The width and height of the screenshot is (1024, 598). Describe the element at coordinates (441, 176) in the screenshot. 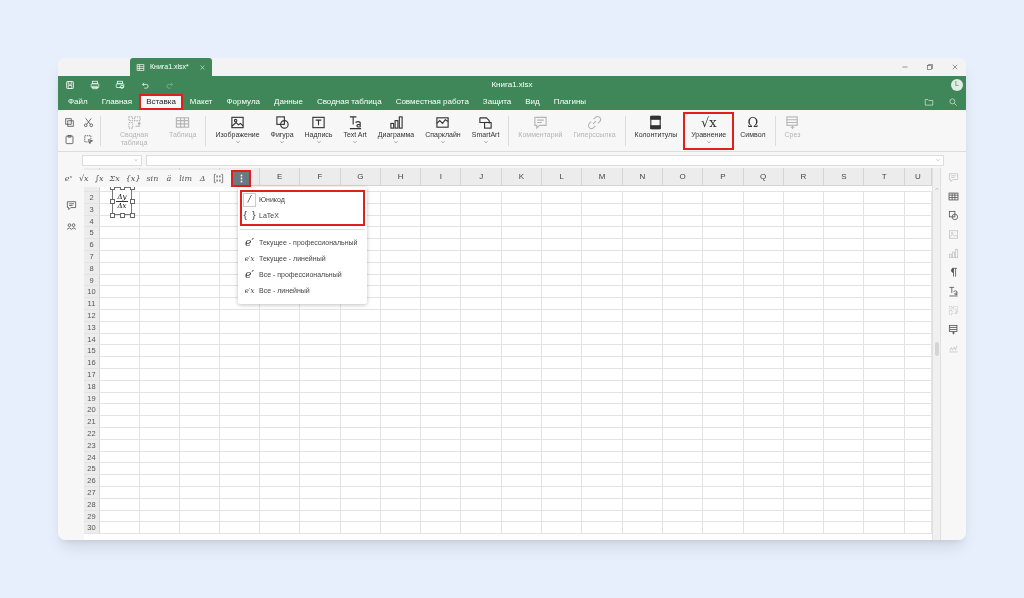

I see `column-header: I` at that location.